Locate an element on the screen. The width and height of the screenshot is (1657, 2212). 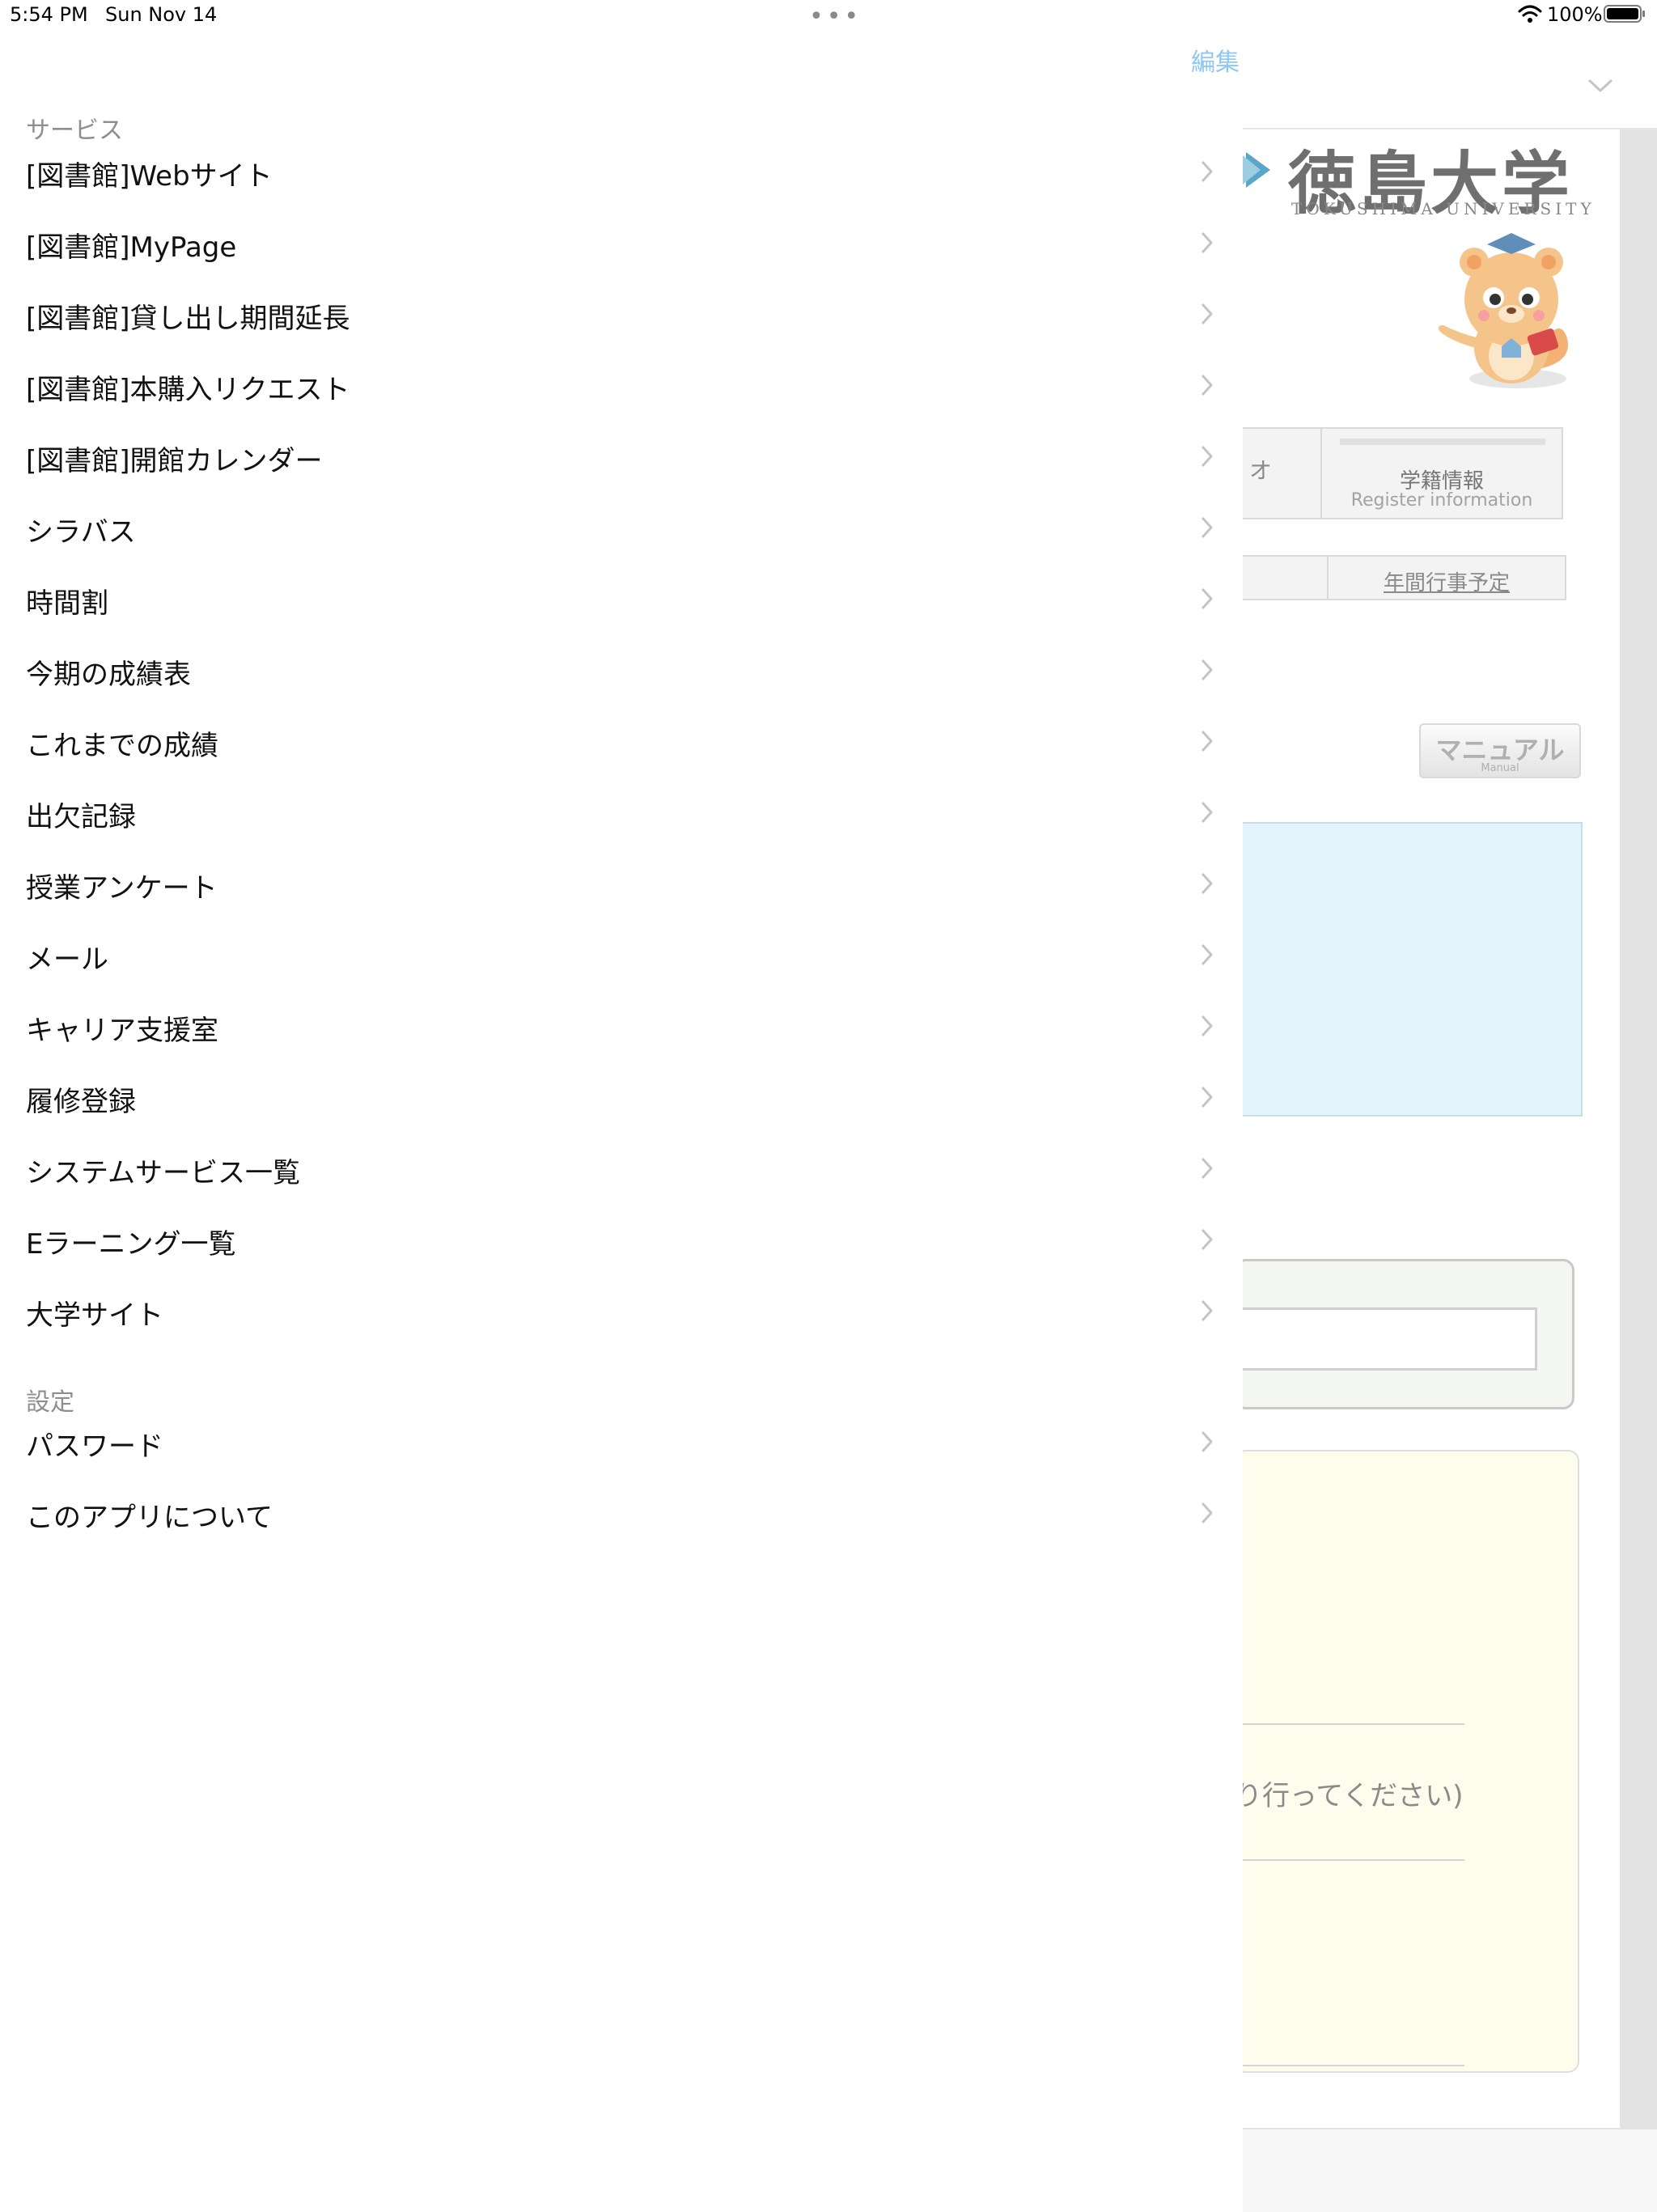
menu-item-library-calendar: [図書館]開館カレンダー is located at coordinates (621, 464).